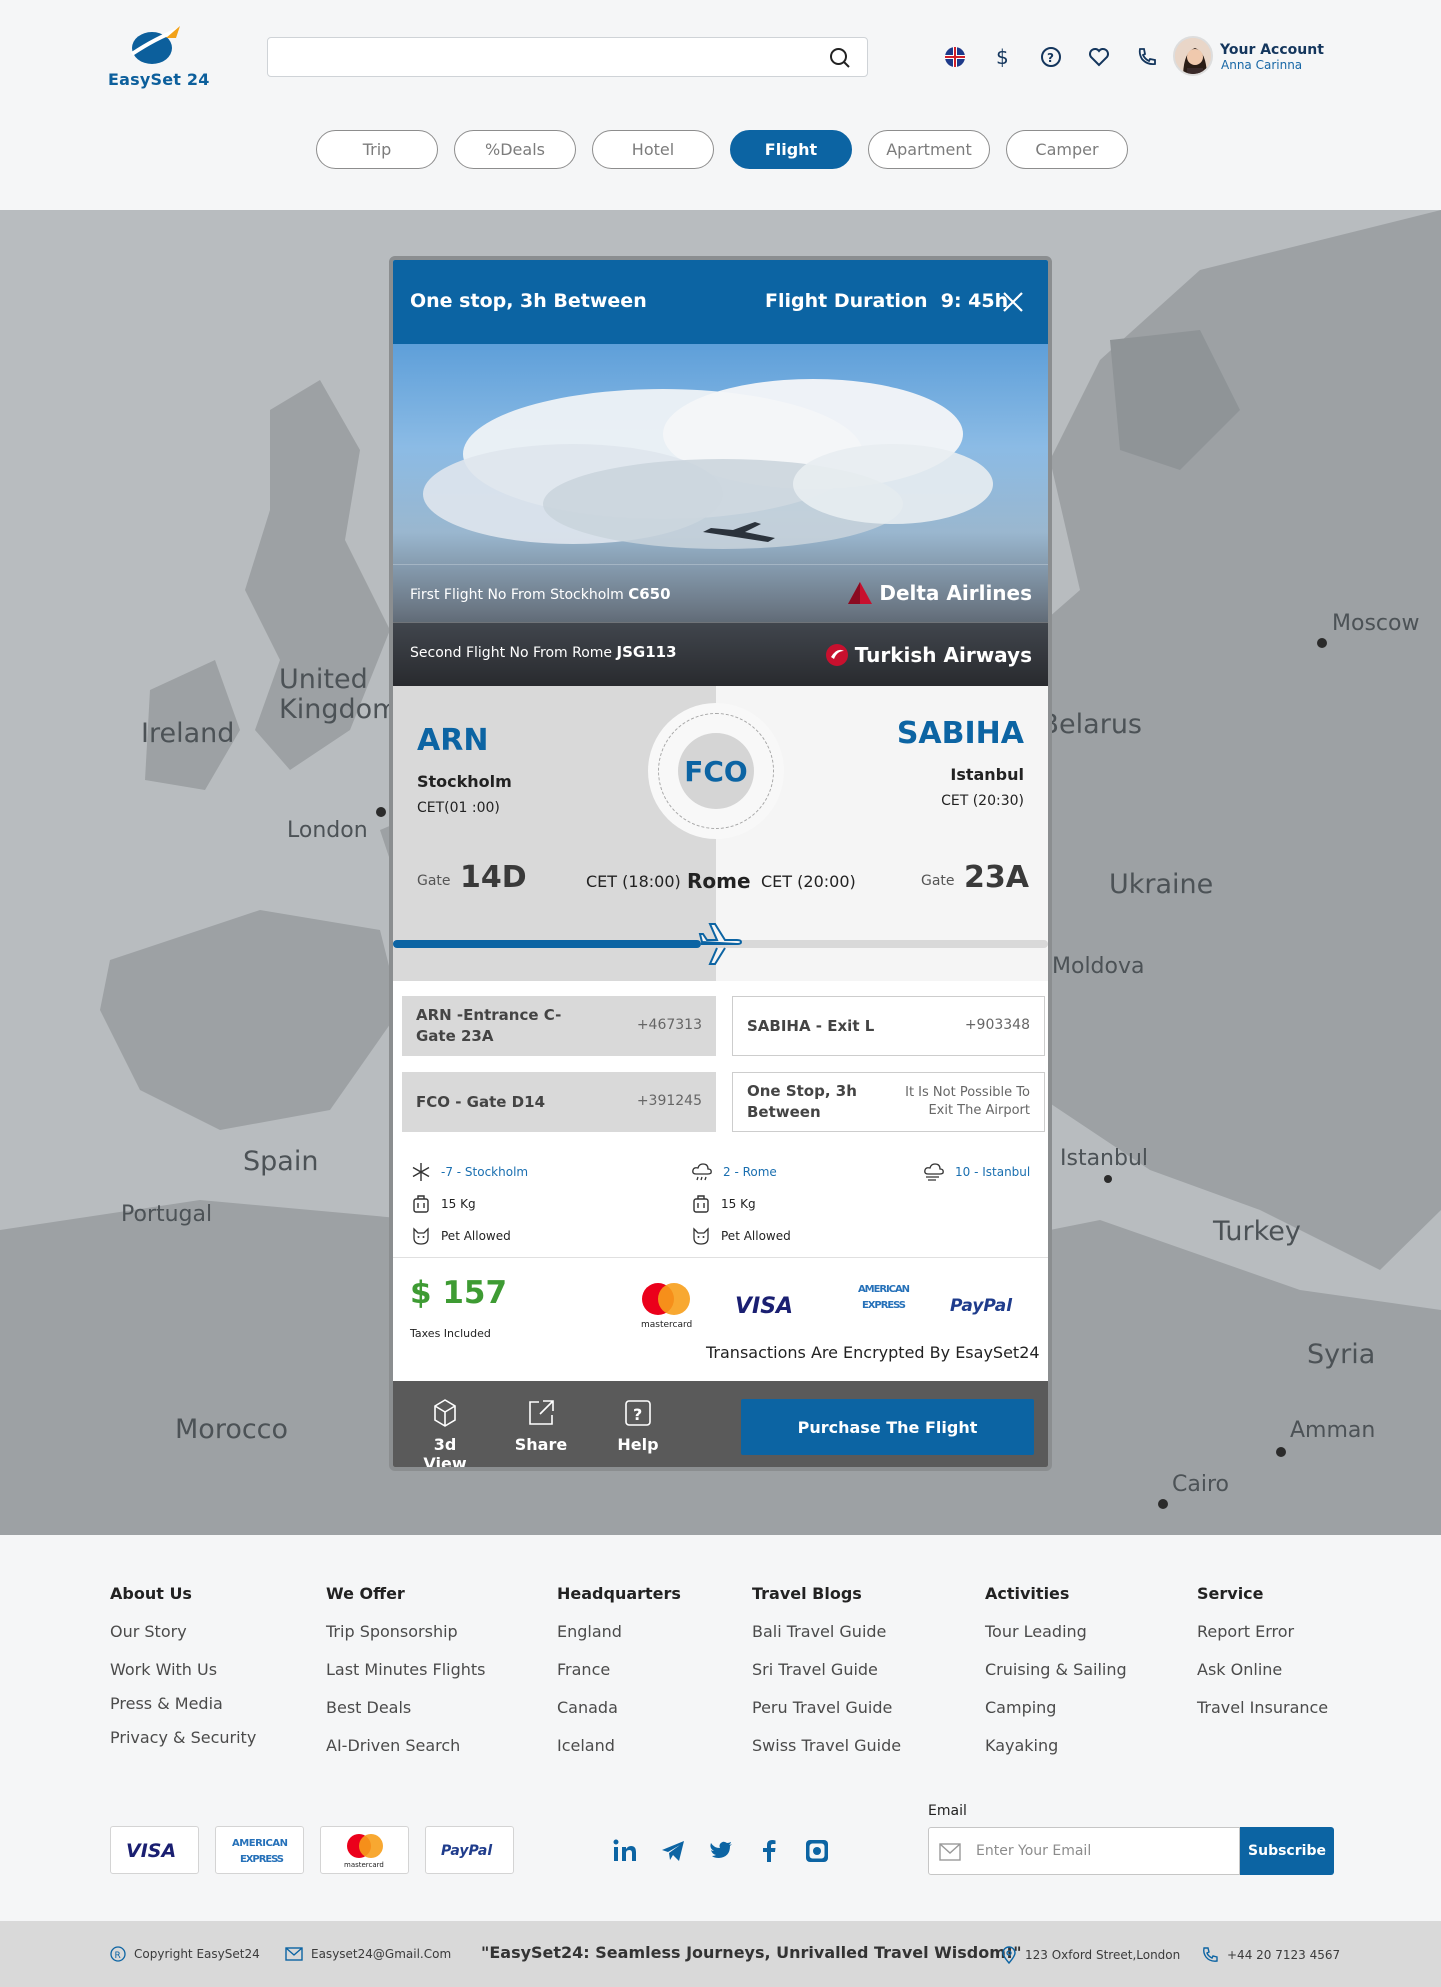 The height and width of the screenshot is (1987, 1441). I want to click on footer-link: Privacy & Security, so click(183, 1737).